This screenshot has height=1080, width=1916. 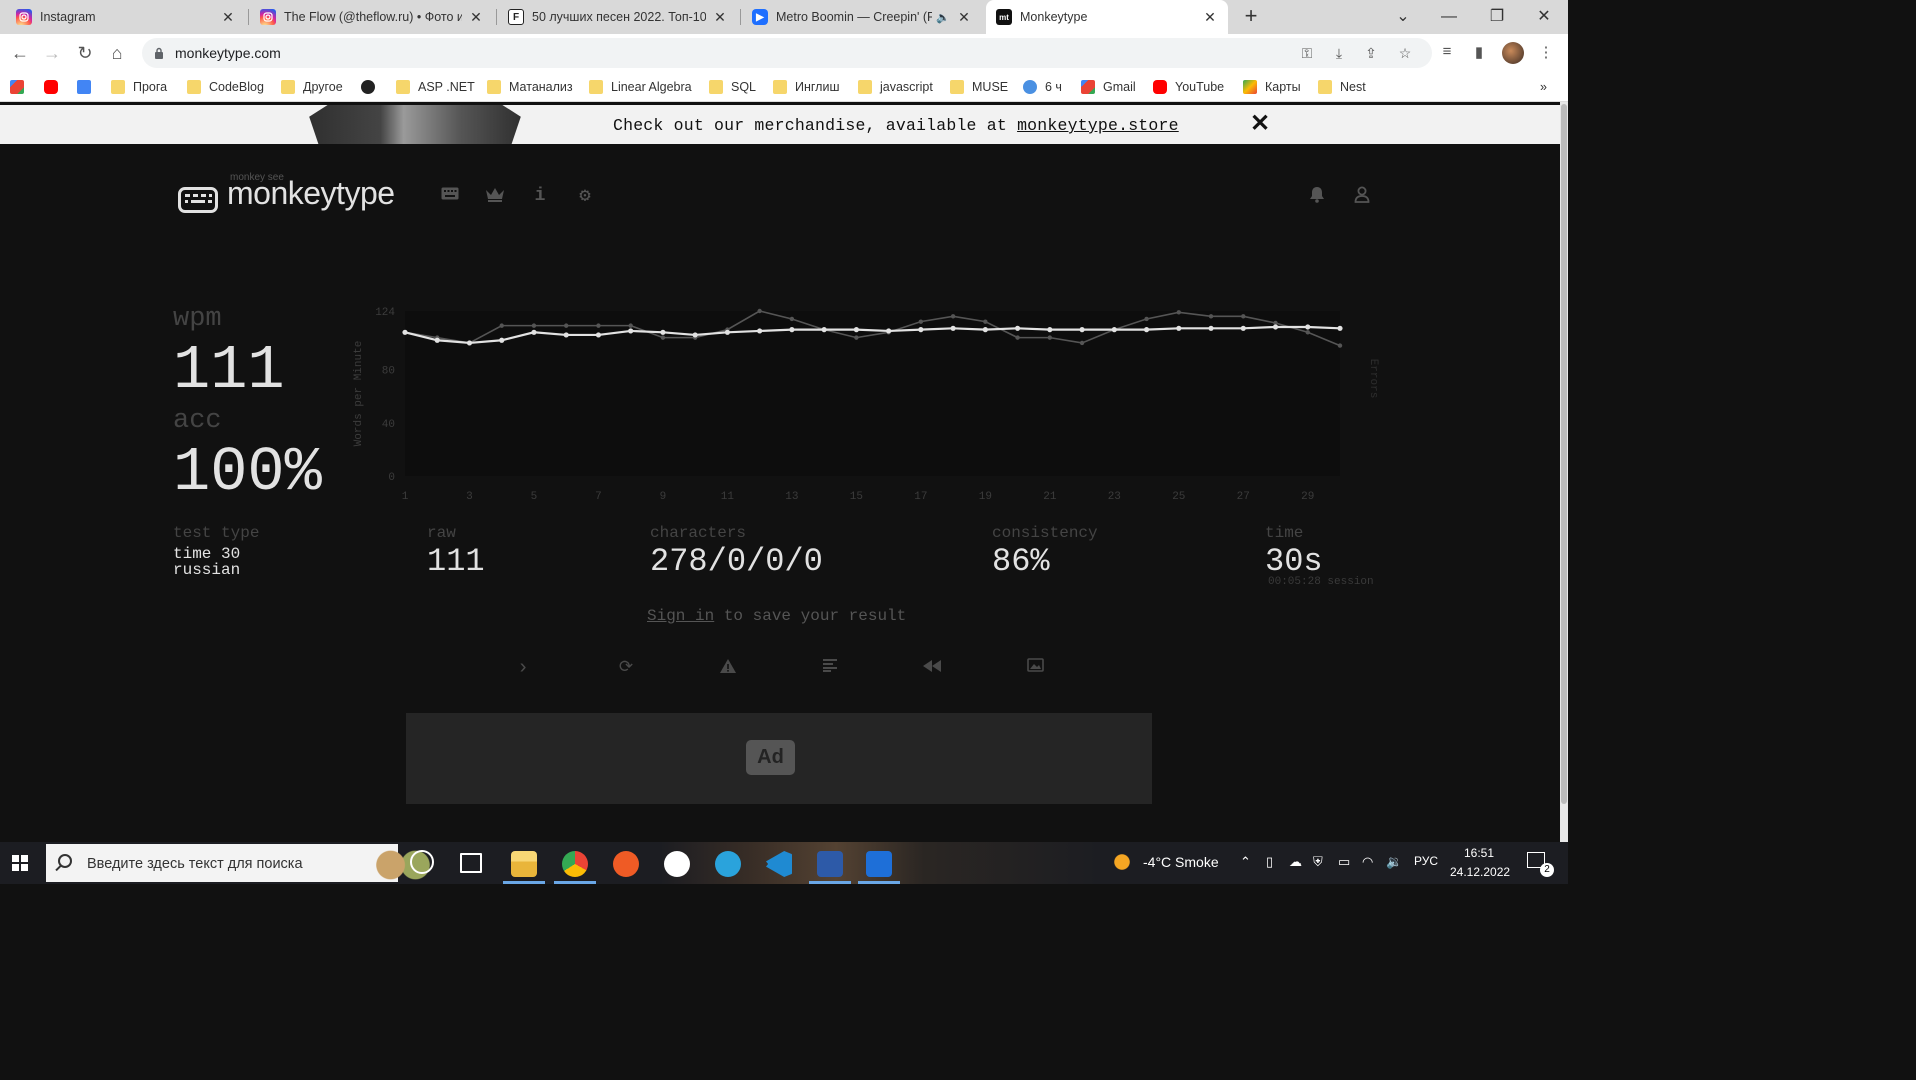 I want to click on signin-link: Sign in, so click(x=680, y=616).